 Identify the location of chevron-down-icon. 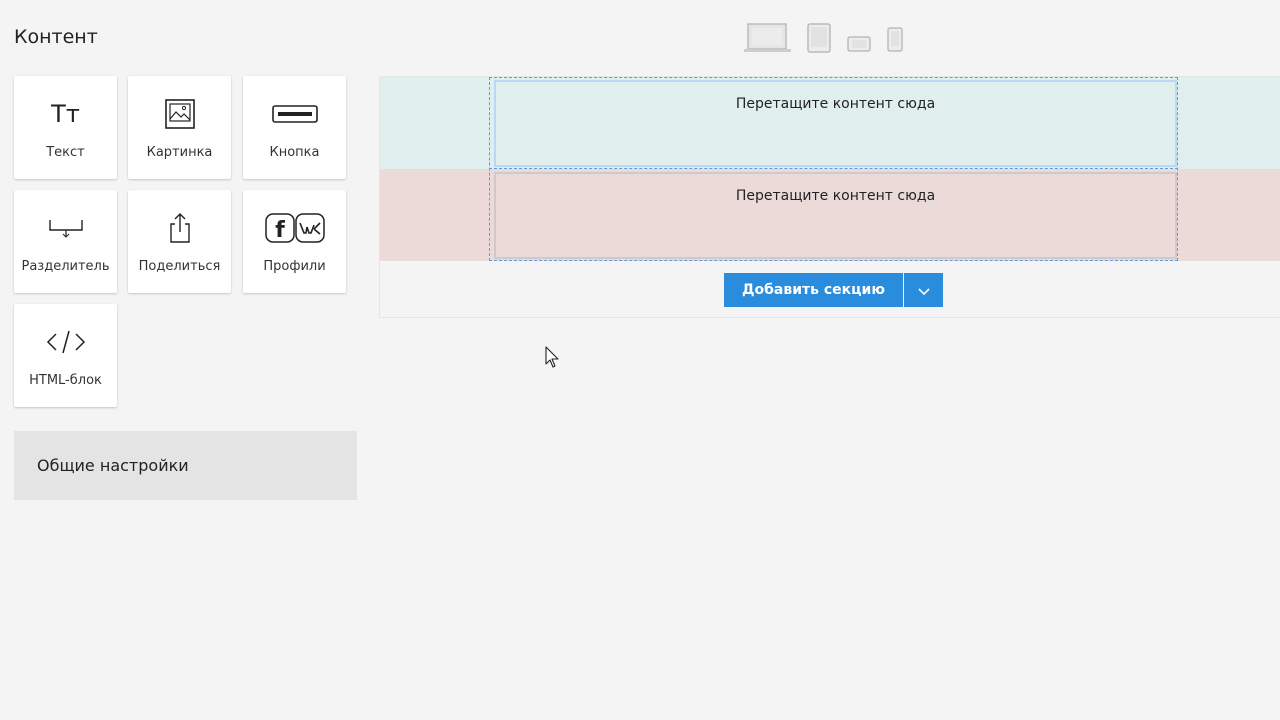
(923, 290).